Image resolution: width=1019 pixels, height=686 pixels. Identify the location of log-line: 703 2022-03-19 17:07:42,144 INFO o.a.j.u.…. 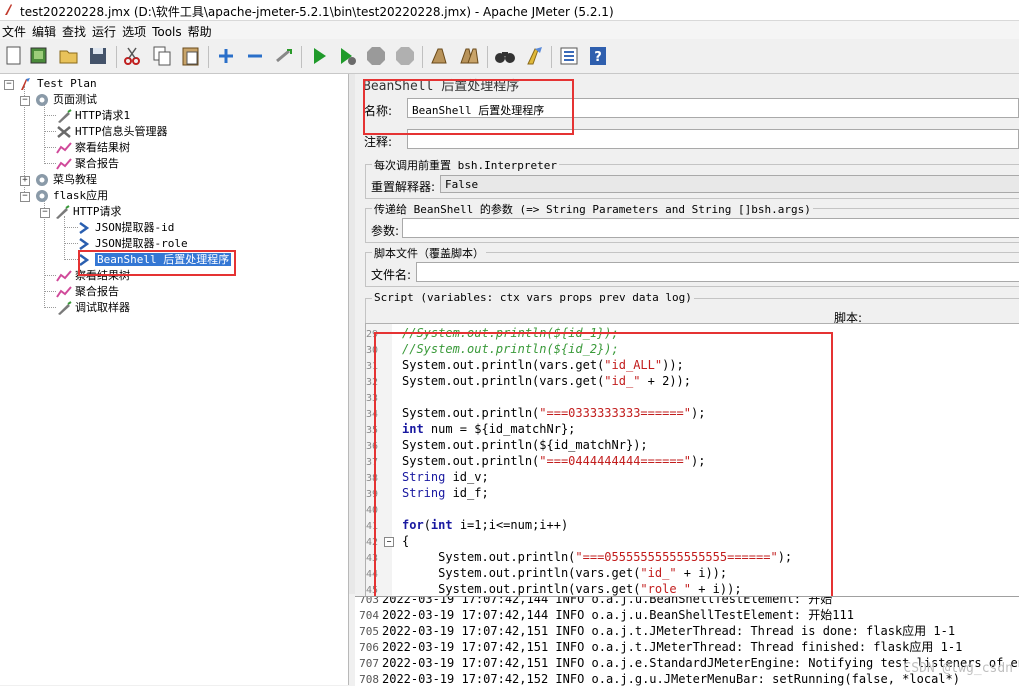
(593, 602).